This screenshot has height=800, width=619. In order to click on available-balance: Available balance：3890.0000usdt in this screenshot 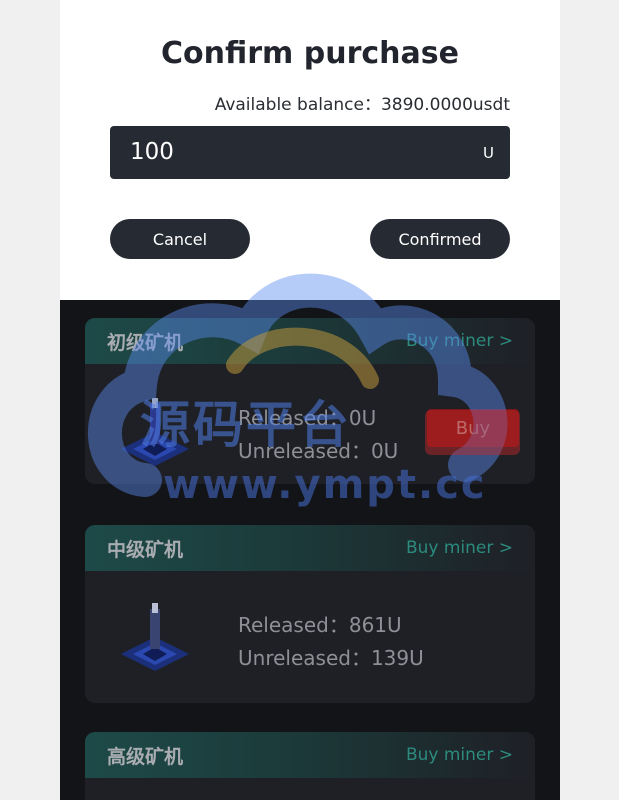, I will do `click(362, 102)`.